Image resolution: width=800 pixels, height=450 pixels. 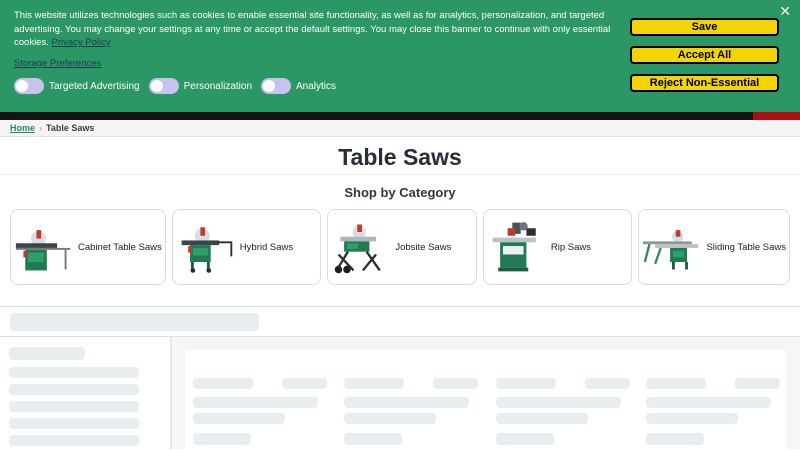 What do you see at coordinates (207, 250) in the screenshot?
I see `hybrid-saw-image` at bounding box center [207, 250].